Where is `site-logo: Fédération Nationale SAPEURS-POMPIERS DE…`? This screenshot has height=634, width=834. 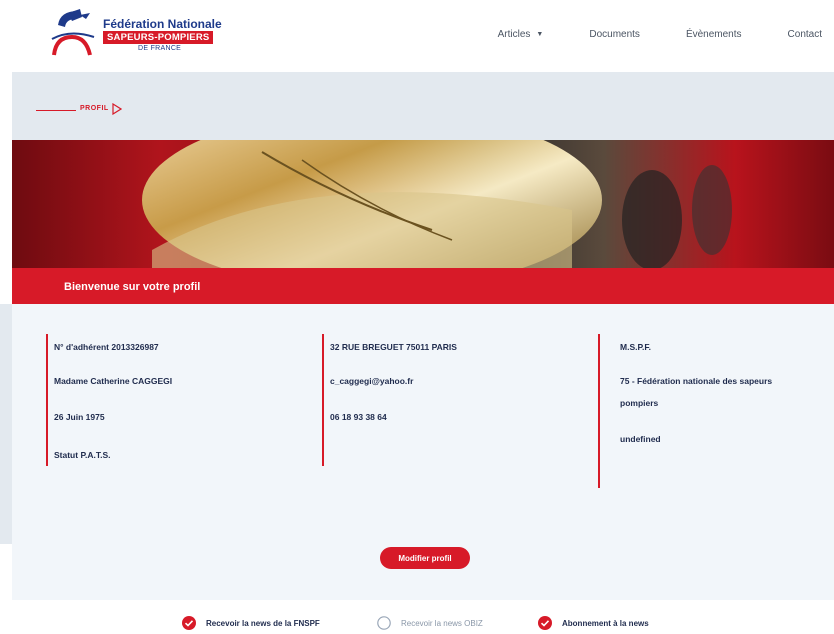
site-logo: Fédération Nationale SAPEURS-POMPIERS DE… is located at coordinates (140, 32).